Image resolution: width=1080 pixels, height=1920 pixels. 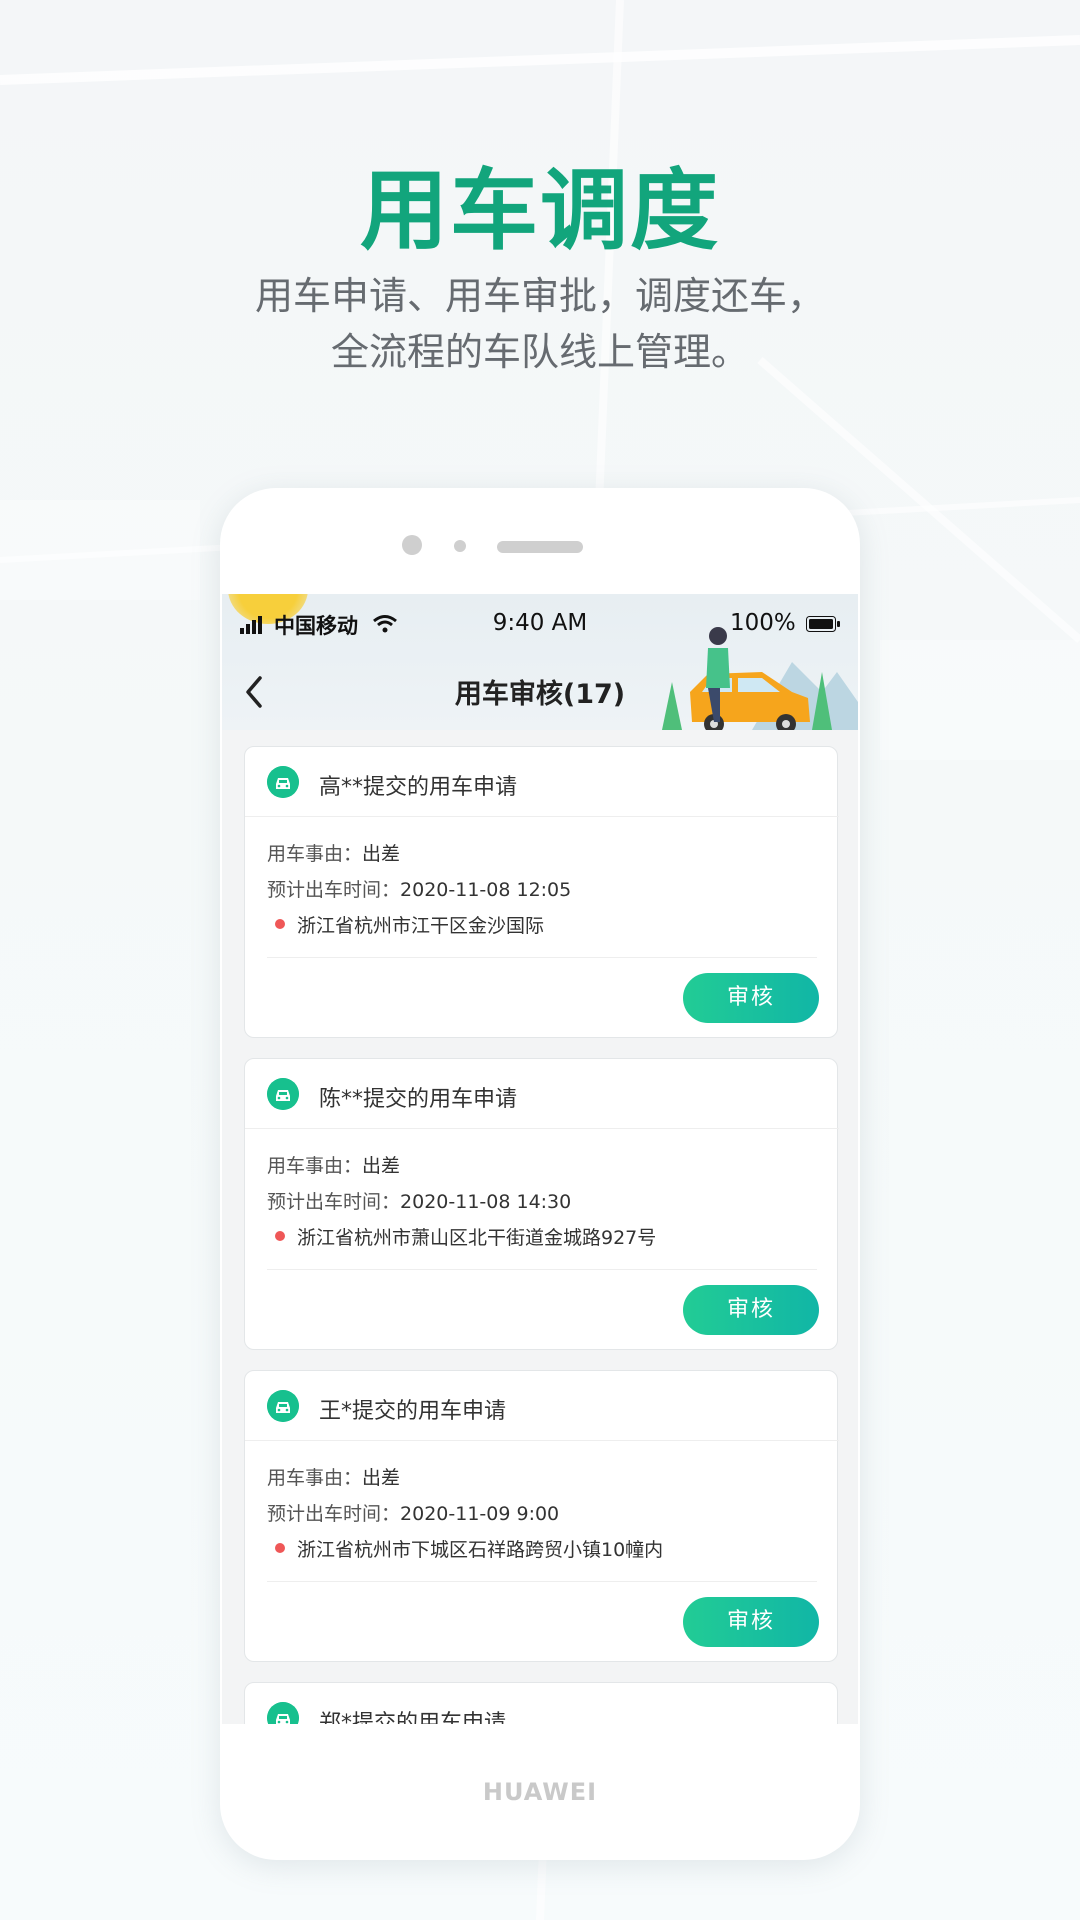 I want to click on time-value: 2020-11-08 12:05, so click(x=486, y=890).